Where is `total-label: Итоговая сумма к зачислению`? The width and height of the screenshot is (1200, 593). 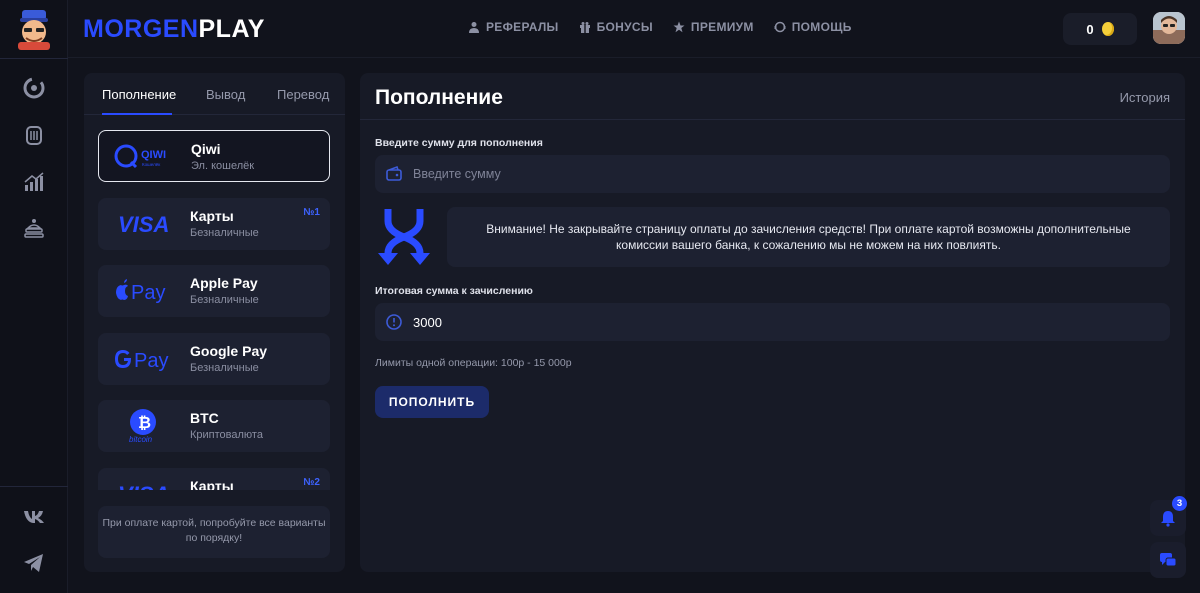
total-label: Итоговая сумма к зачислению is located at coordinates (454, 291).